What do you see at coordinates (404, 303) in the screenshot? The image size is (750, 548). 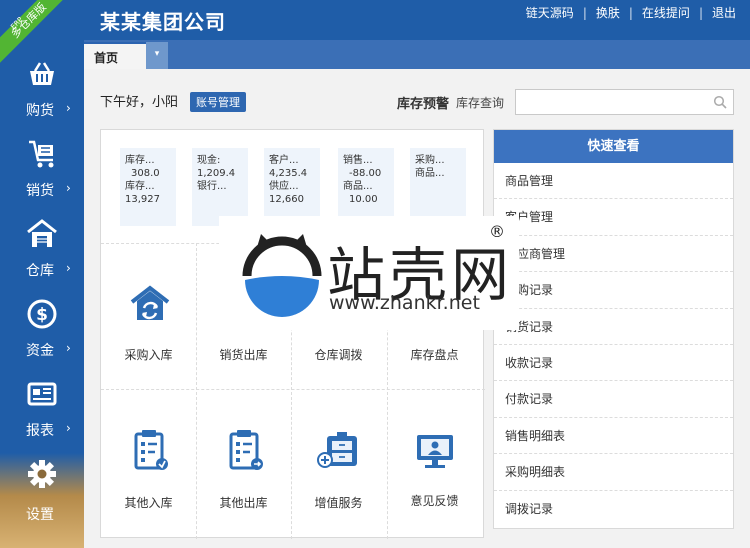 I see `watermark-url: www.zhankr.net` at bounding box center [404, 303].